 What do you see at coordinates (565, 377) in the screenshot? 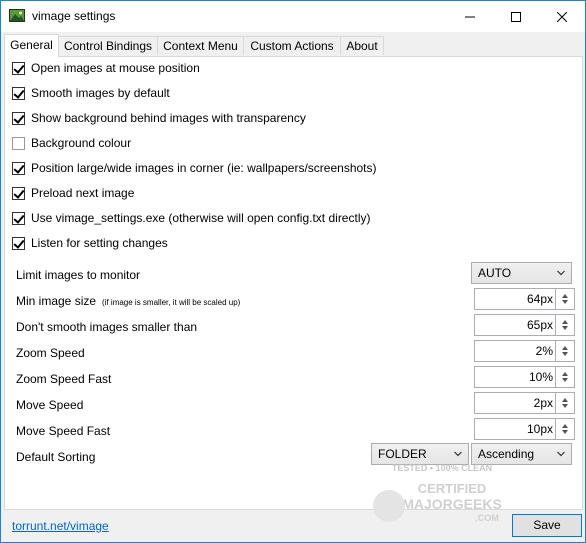
I see `zoom-speed-fast-stepper` at bounding box center [565, 377].